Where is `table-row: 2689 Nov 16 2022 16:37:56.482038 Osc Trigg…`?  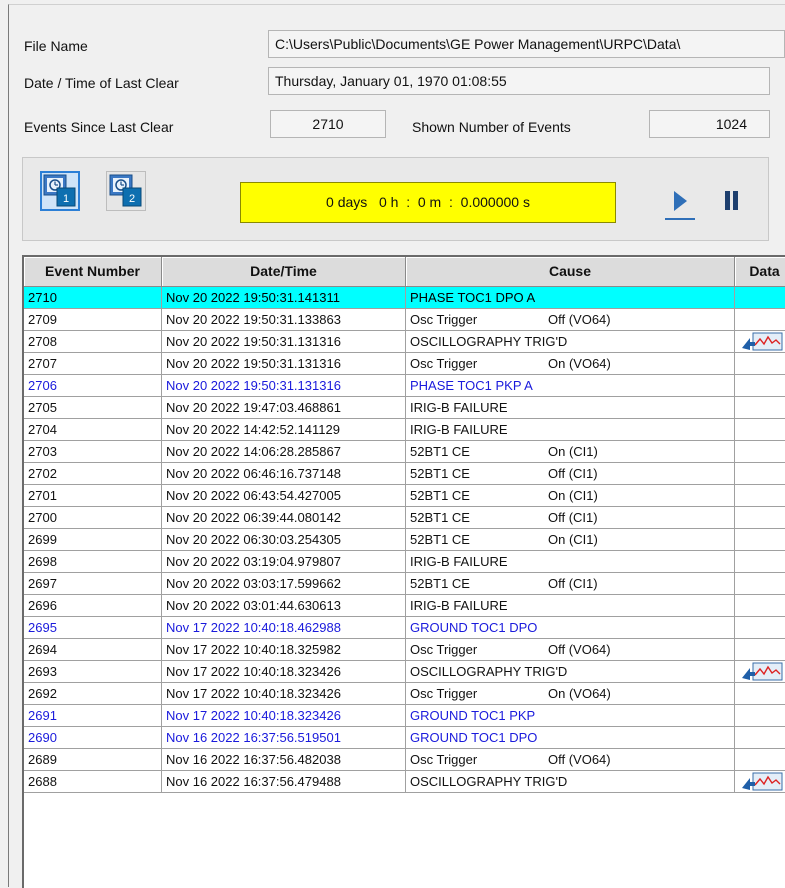 table-row: 2689 Nov 16 2022 16:37:56.482038 Osc Trigg… is located at coordinates (404, 760).